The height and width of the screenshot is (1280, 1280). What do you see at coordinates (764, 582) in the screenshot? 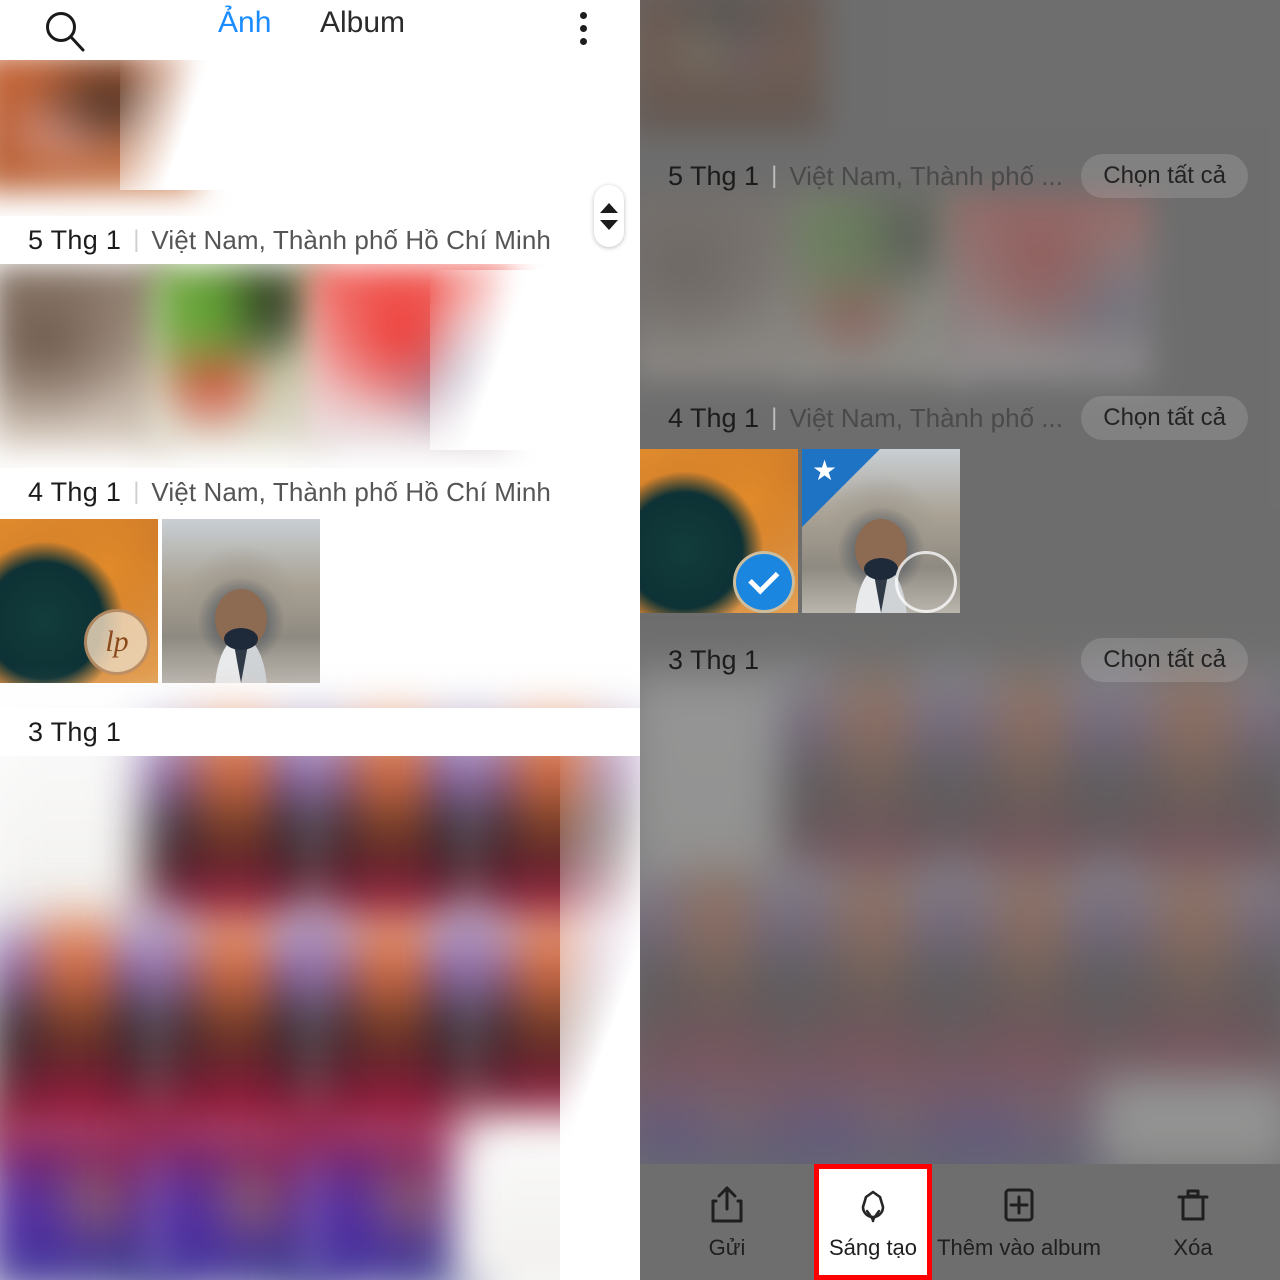
I see `check-icon` at bounding box center [764, 582].